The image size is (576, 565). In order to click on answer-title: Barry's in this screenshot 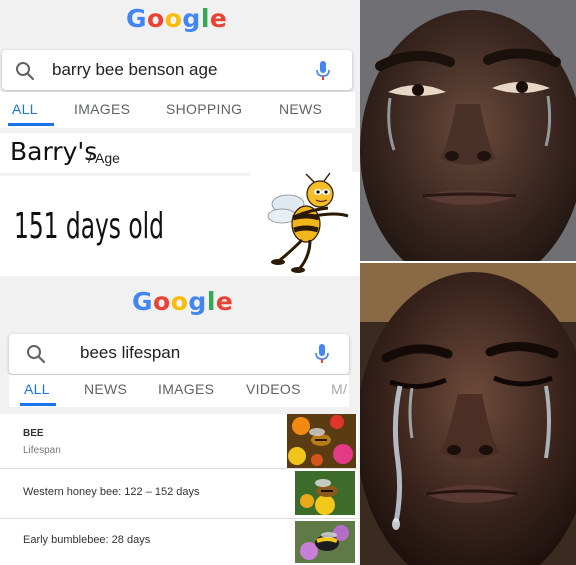, I will do `click(54, 151)`.